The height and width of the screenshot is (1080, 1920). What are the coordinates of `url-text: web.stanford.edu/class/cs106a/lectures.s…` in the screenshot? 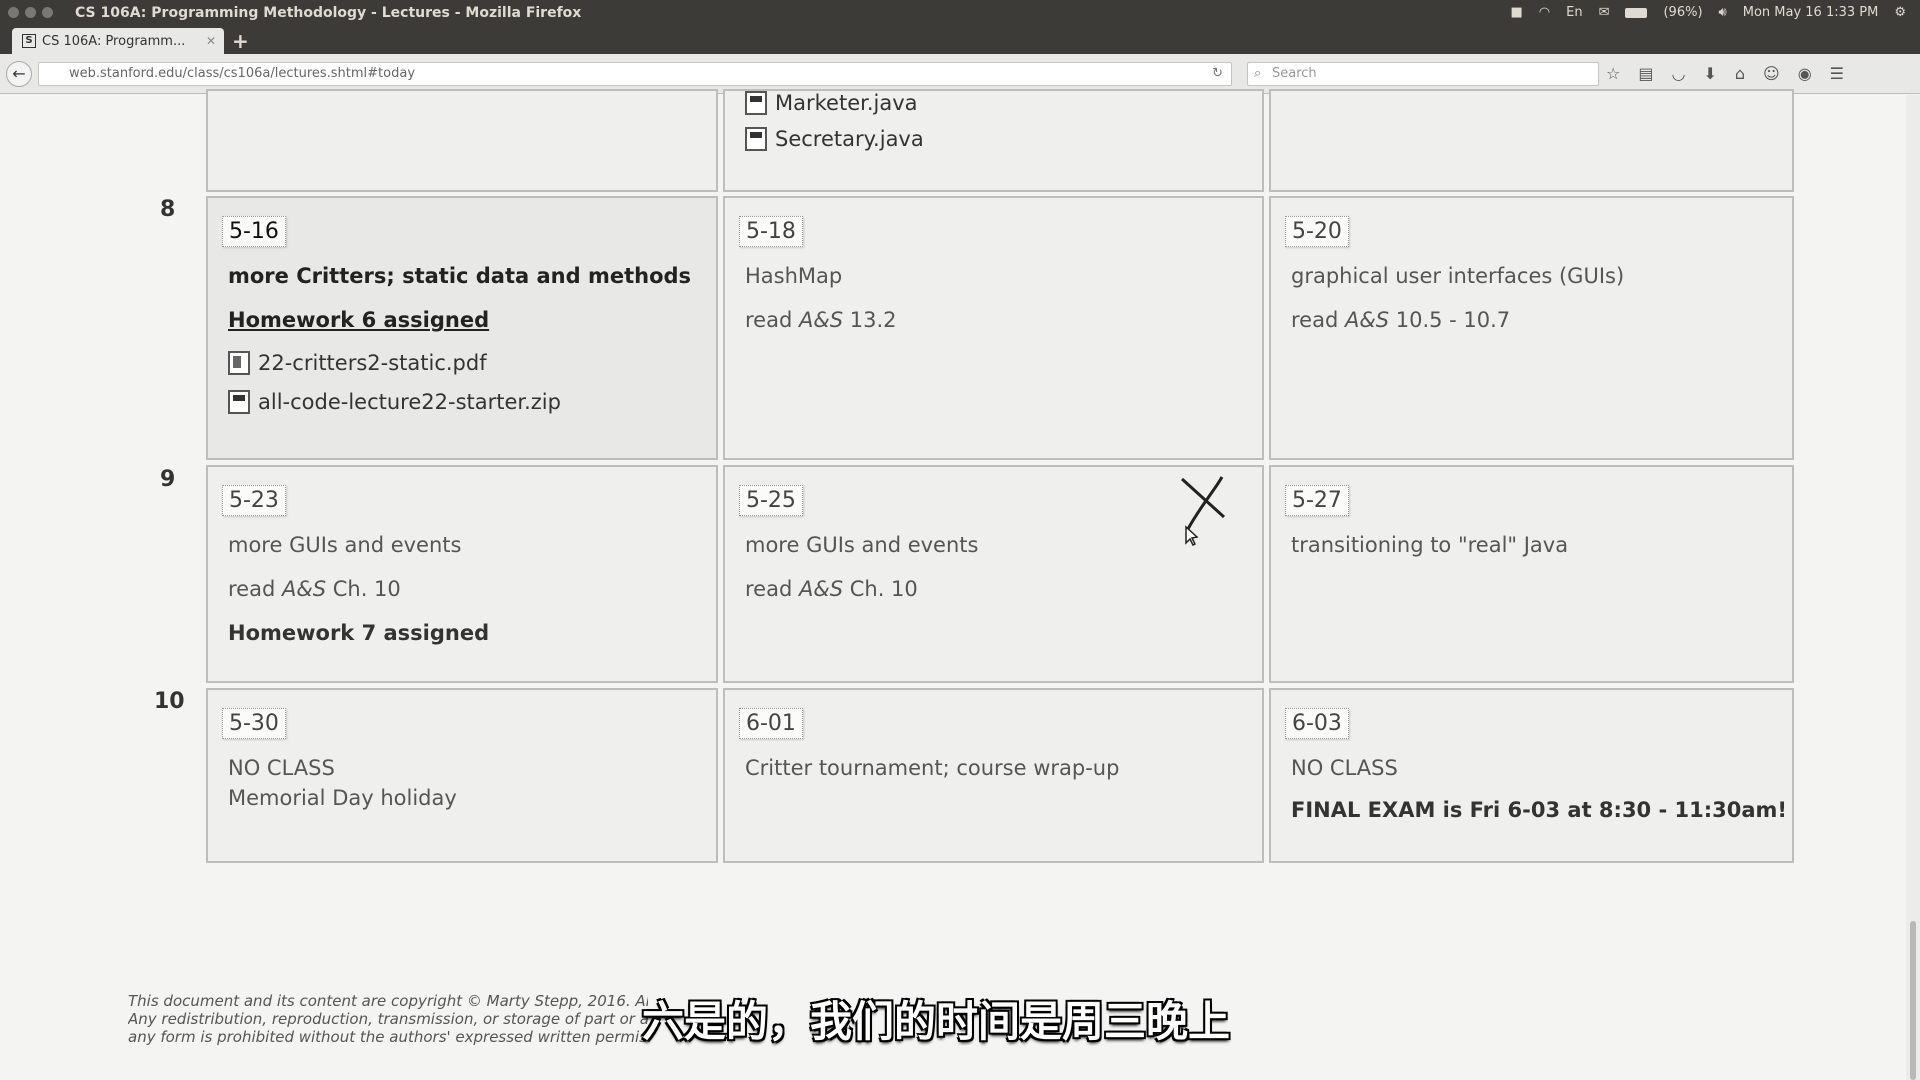 It's located at (242, 73).